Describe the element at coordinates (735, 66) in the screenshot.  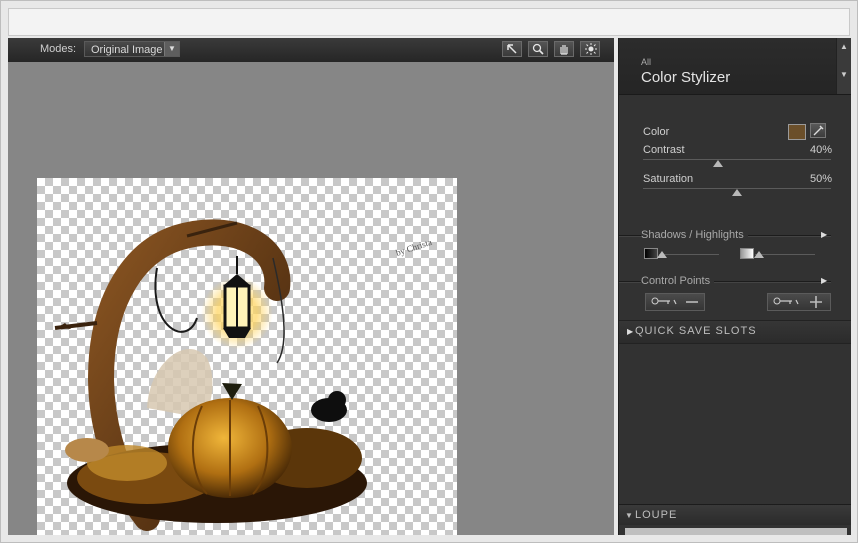
I see `filter-header: All Color Stylizer ▲ ▼` at that location.